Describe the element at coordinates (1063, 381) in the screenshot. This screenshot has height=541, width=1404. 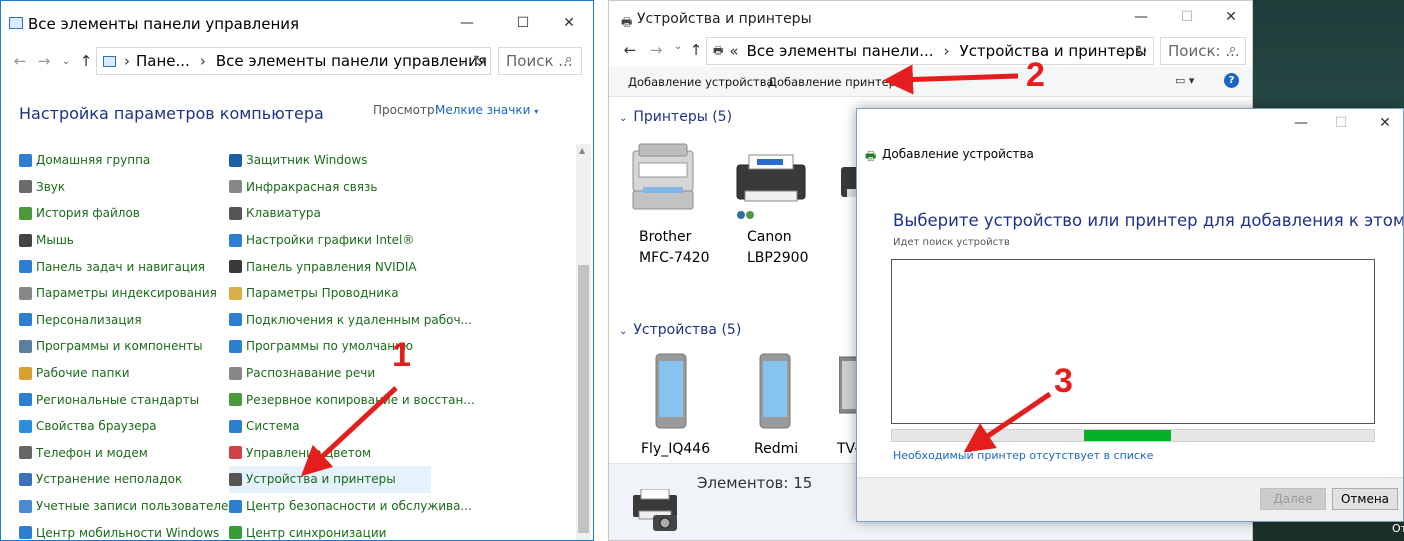
I see `annotation-number-3: 3` at that location.